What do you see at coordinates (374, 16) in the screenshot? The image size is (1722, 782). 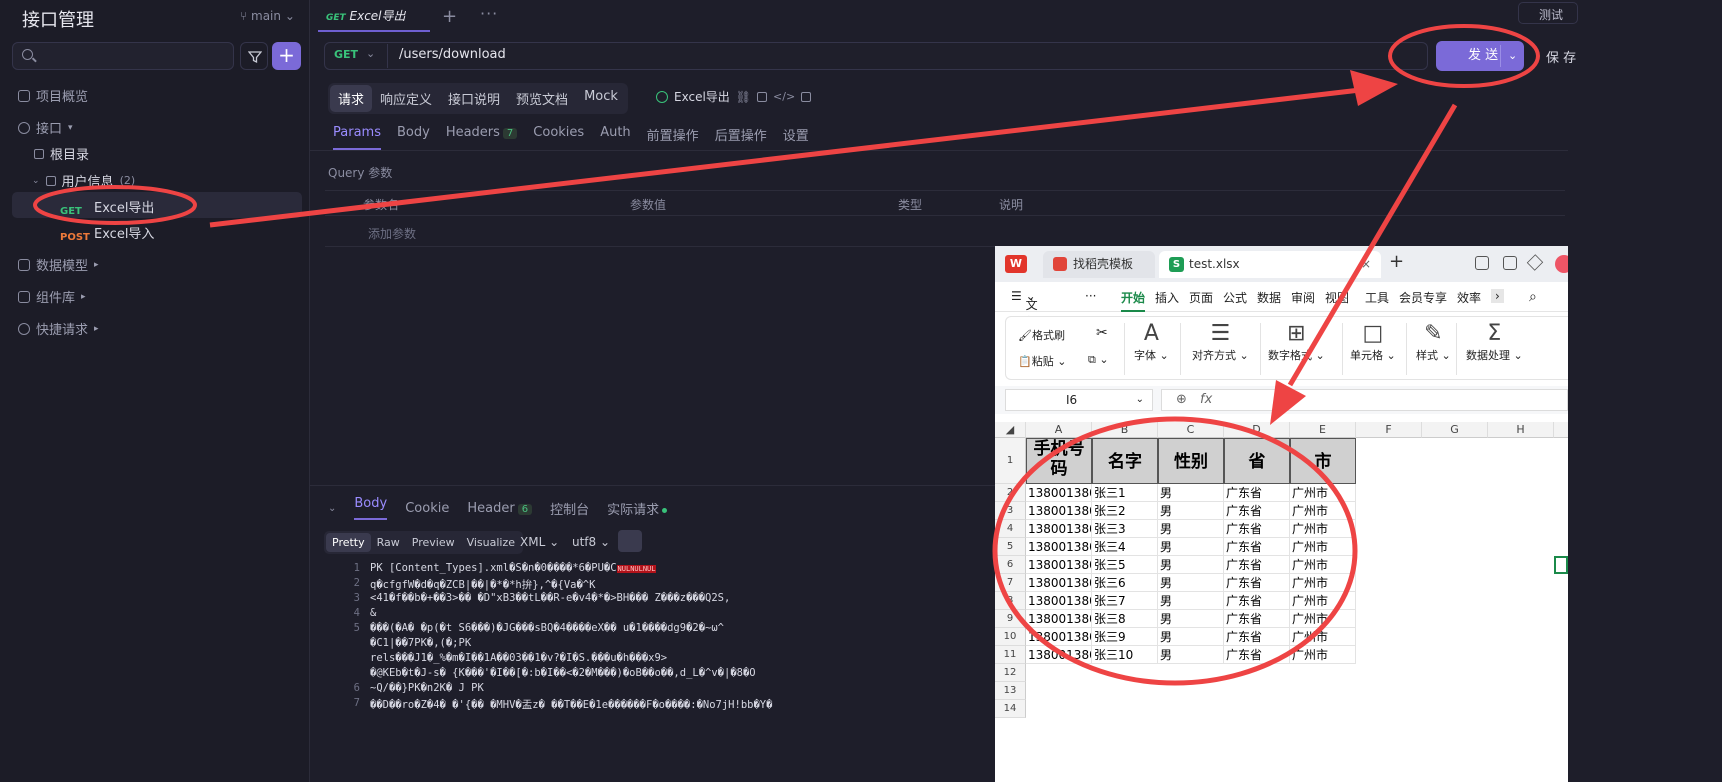 I see `tab-excel-export: GET Excel导出` at bounding box center [374, 16].